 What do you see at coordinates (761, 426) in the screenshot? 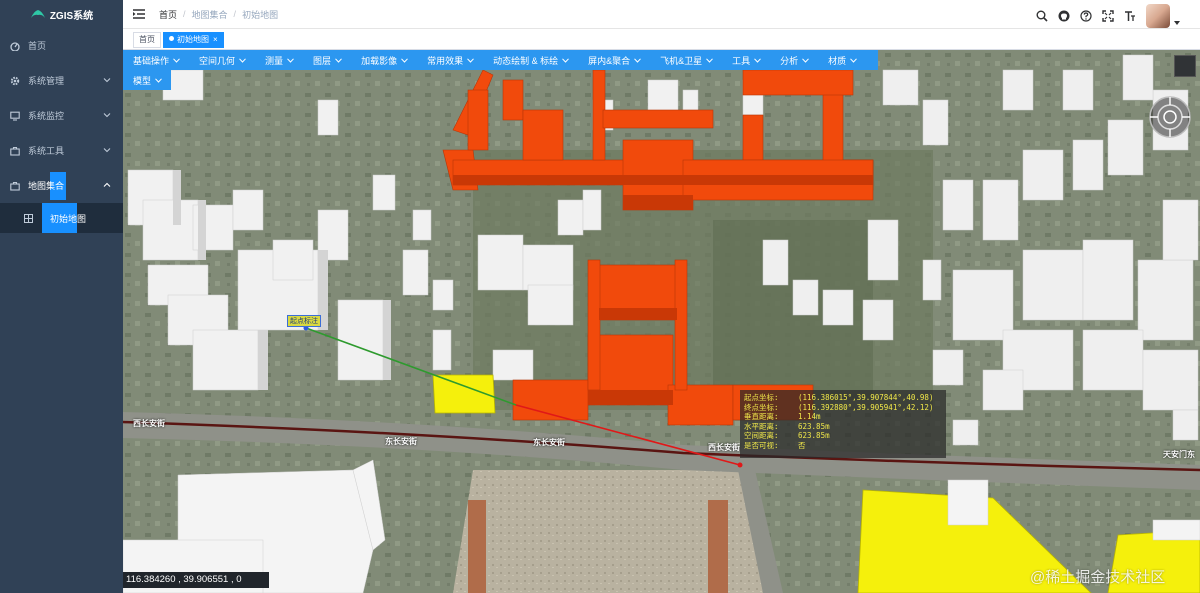
I see `info-key: 水平距离:` at bounding box center [761, 426].